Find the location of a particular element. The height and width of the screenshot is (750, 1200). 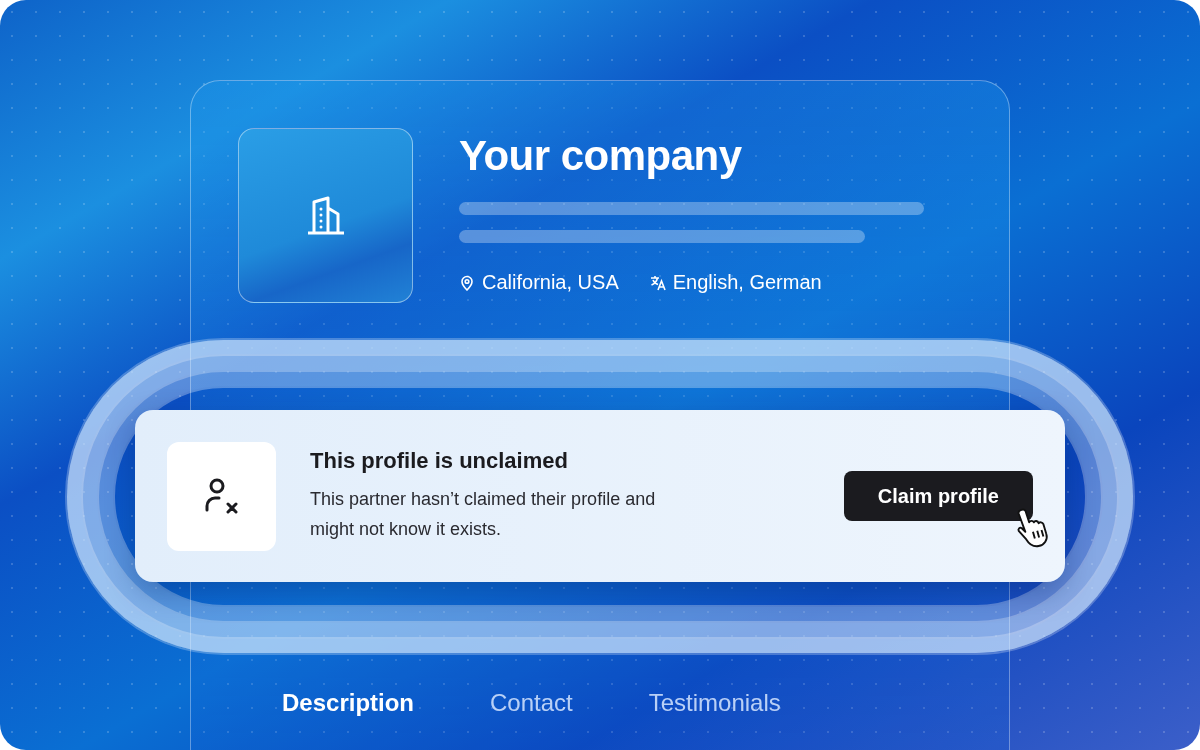

building-icon is located at coordinates (325, 215).